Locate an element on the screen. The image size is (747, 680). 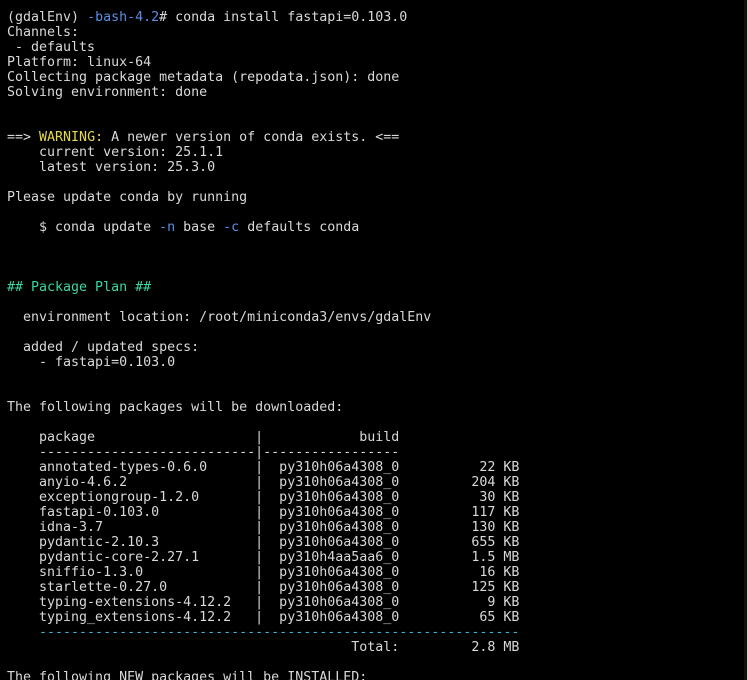
terminal-text-segment: A newer version of conda exists. <== is located at coordinates (251, 137).